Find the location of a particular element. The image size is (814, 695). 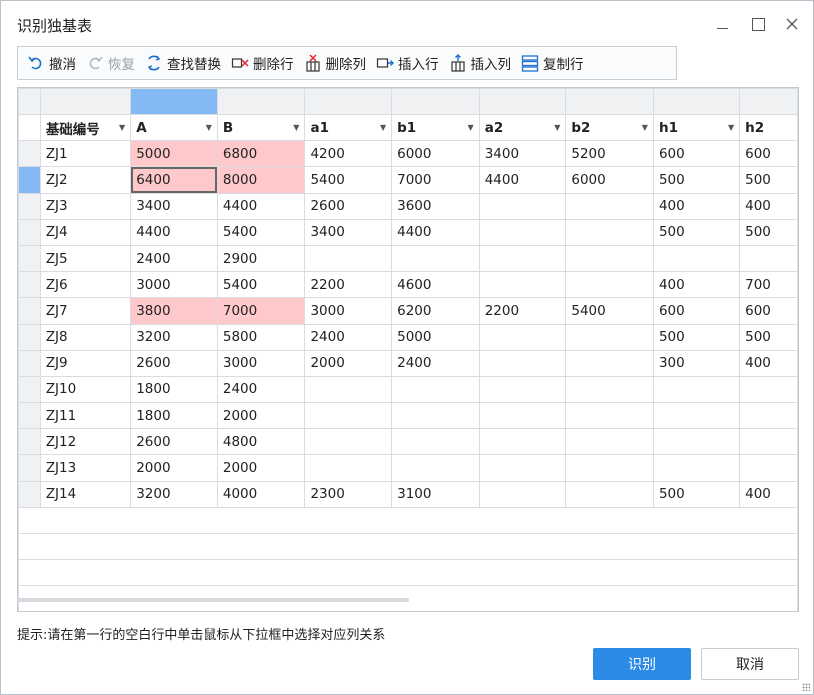

undo-button: 撤消 is located at coordinates (51, 63).